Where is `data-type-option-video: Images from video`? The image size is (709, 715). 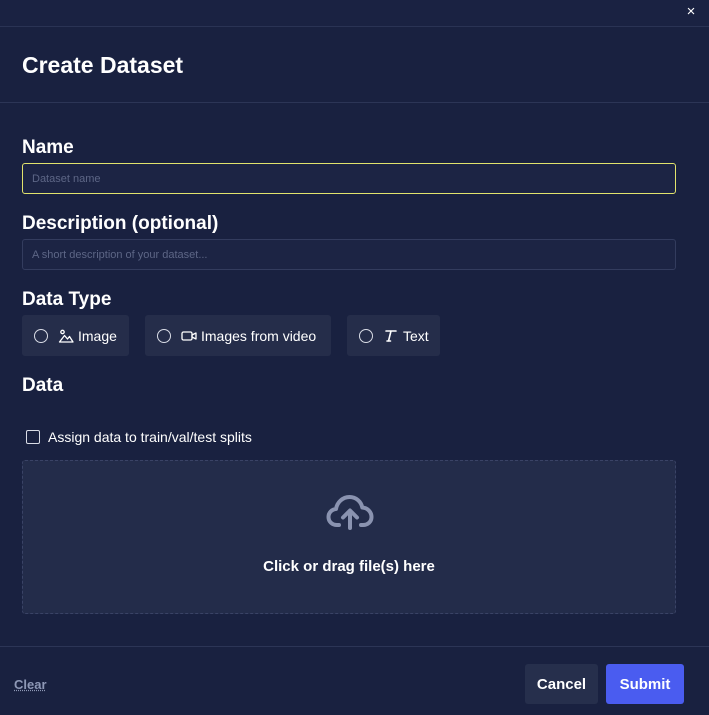 data-type-option-video: Images from video is located at coordinates (238, 335).